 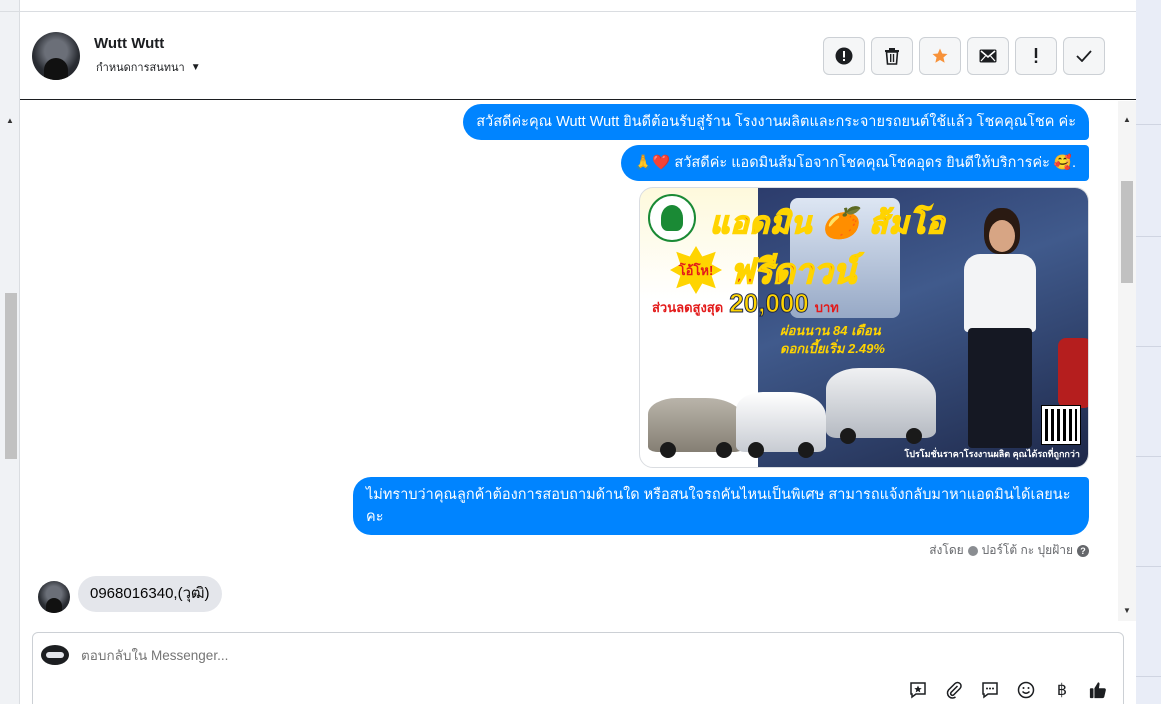 What do you see at coordinates (954, 690) in the screenshot?
I see `attachment-icon` at bounding box center [954, 690].